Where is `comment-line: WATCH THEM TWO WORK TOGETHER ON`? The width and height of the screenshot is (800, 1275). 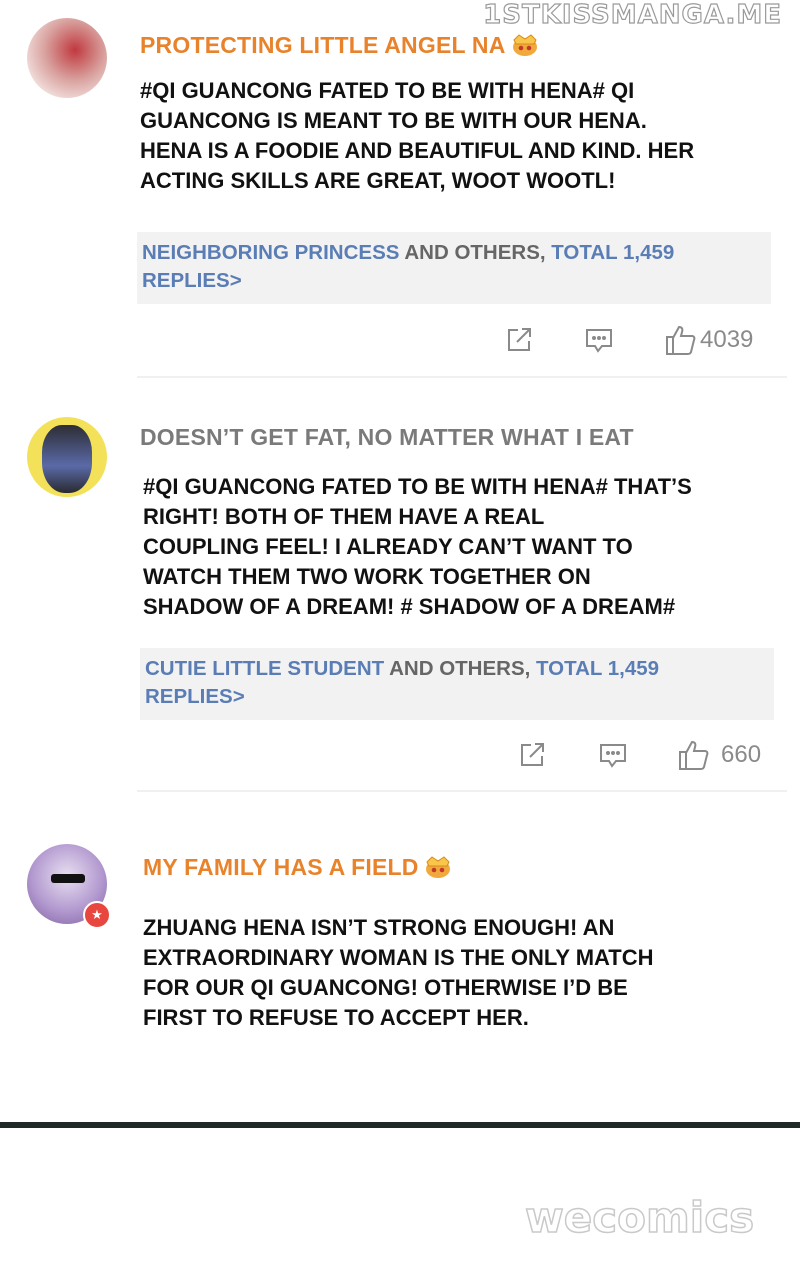
comment-line: WATCH THEM TWO WORK TOGETHER ON is located at coordinates (367, 576).